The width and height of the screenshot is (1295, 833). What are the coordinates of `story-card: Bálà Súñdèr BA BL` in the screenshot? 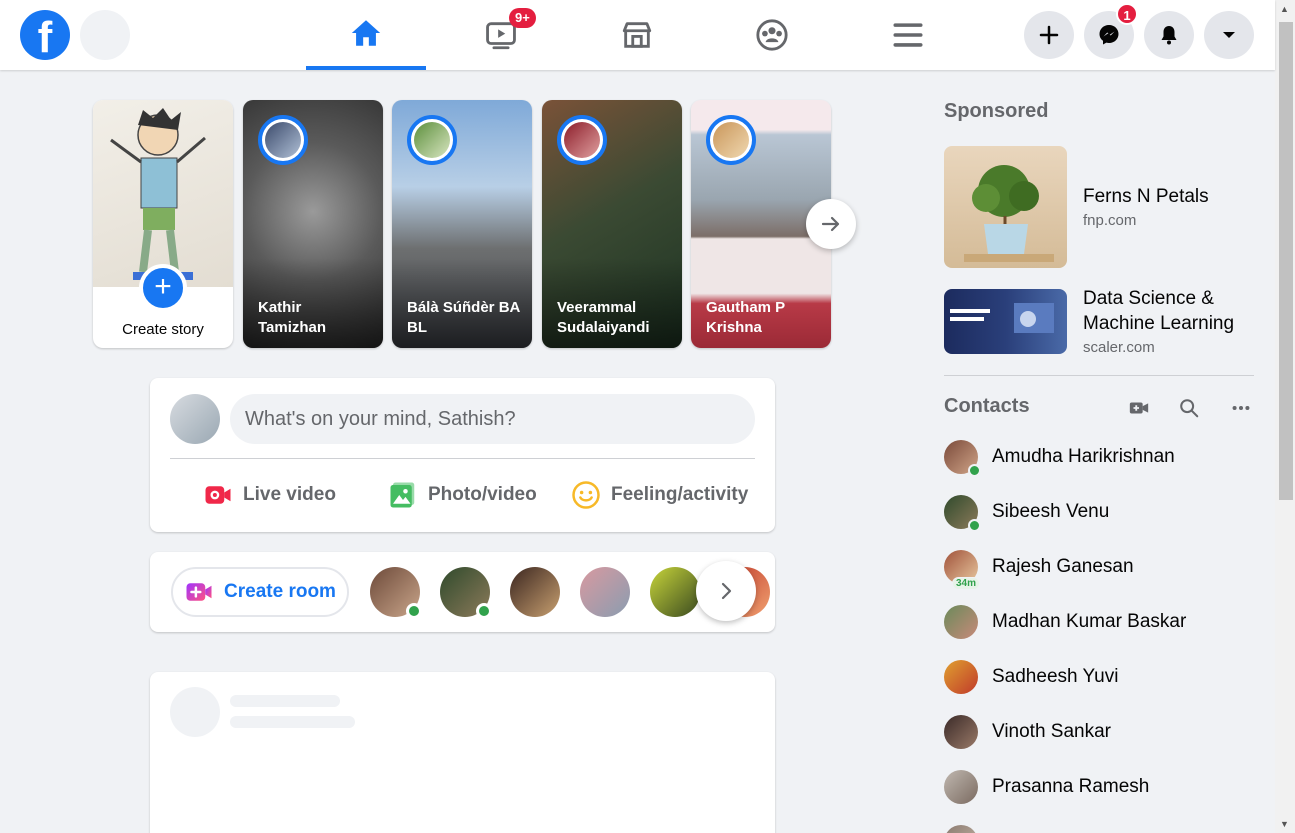 It's located at (462, 224).